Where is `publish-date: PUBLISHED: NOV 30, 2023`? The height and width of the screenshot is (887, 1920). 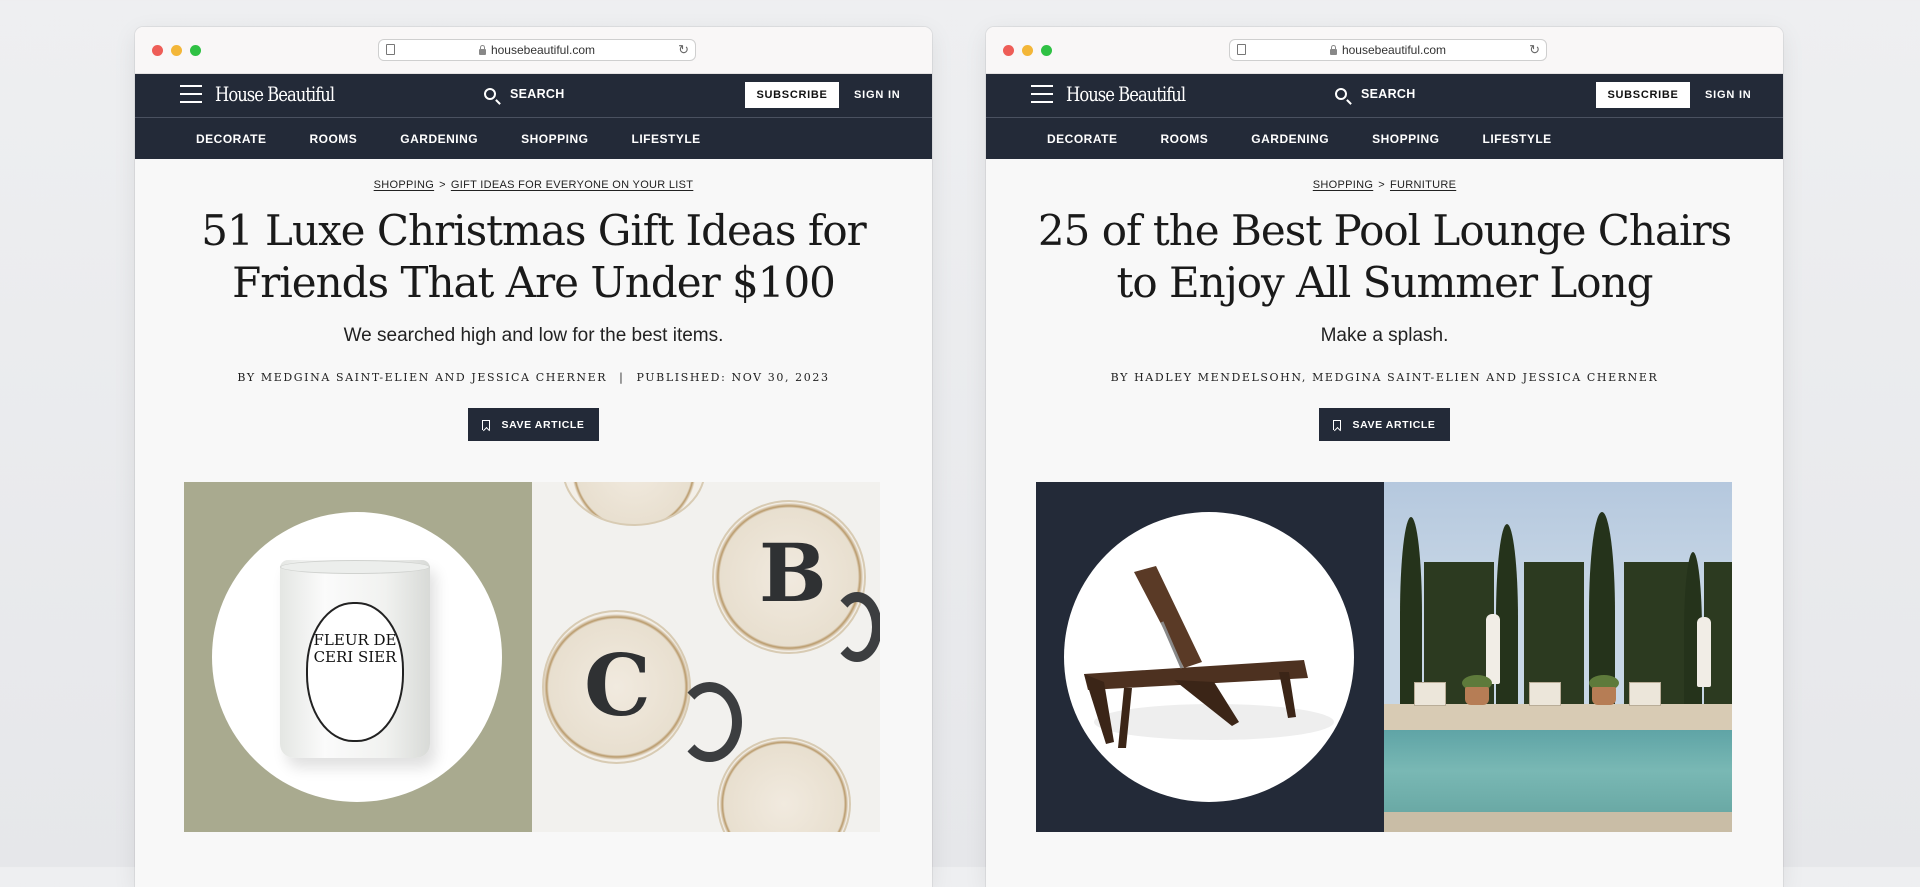
publish-date: PUBLISHED: NOV 30, 2023 is located at coordinates (733, 377).